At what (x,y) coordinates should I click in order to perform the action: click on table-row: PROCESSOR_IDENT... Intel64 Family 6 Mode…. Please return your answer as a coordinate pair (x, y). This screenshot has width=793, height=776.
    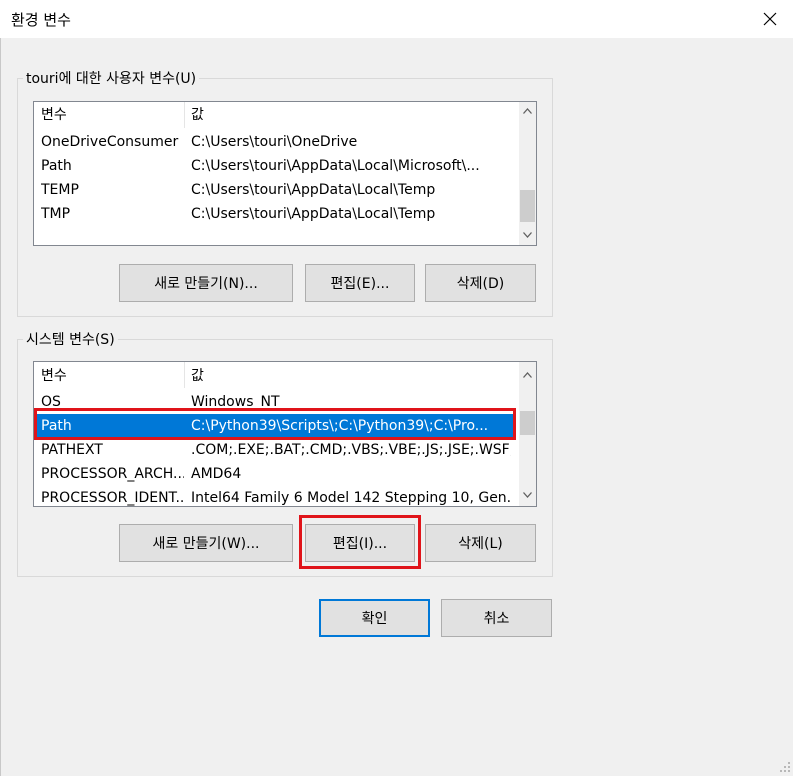
    Looking at the image, I should click on (274, 496).